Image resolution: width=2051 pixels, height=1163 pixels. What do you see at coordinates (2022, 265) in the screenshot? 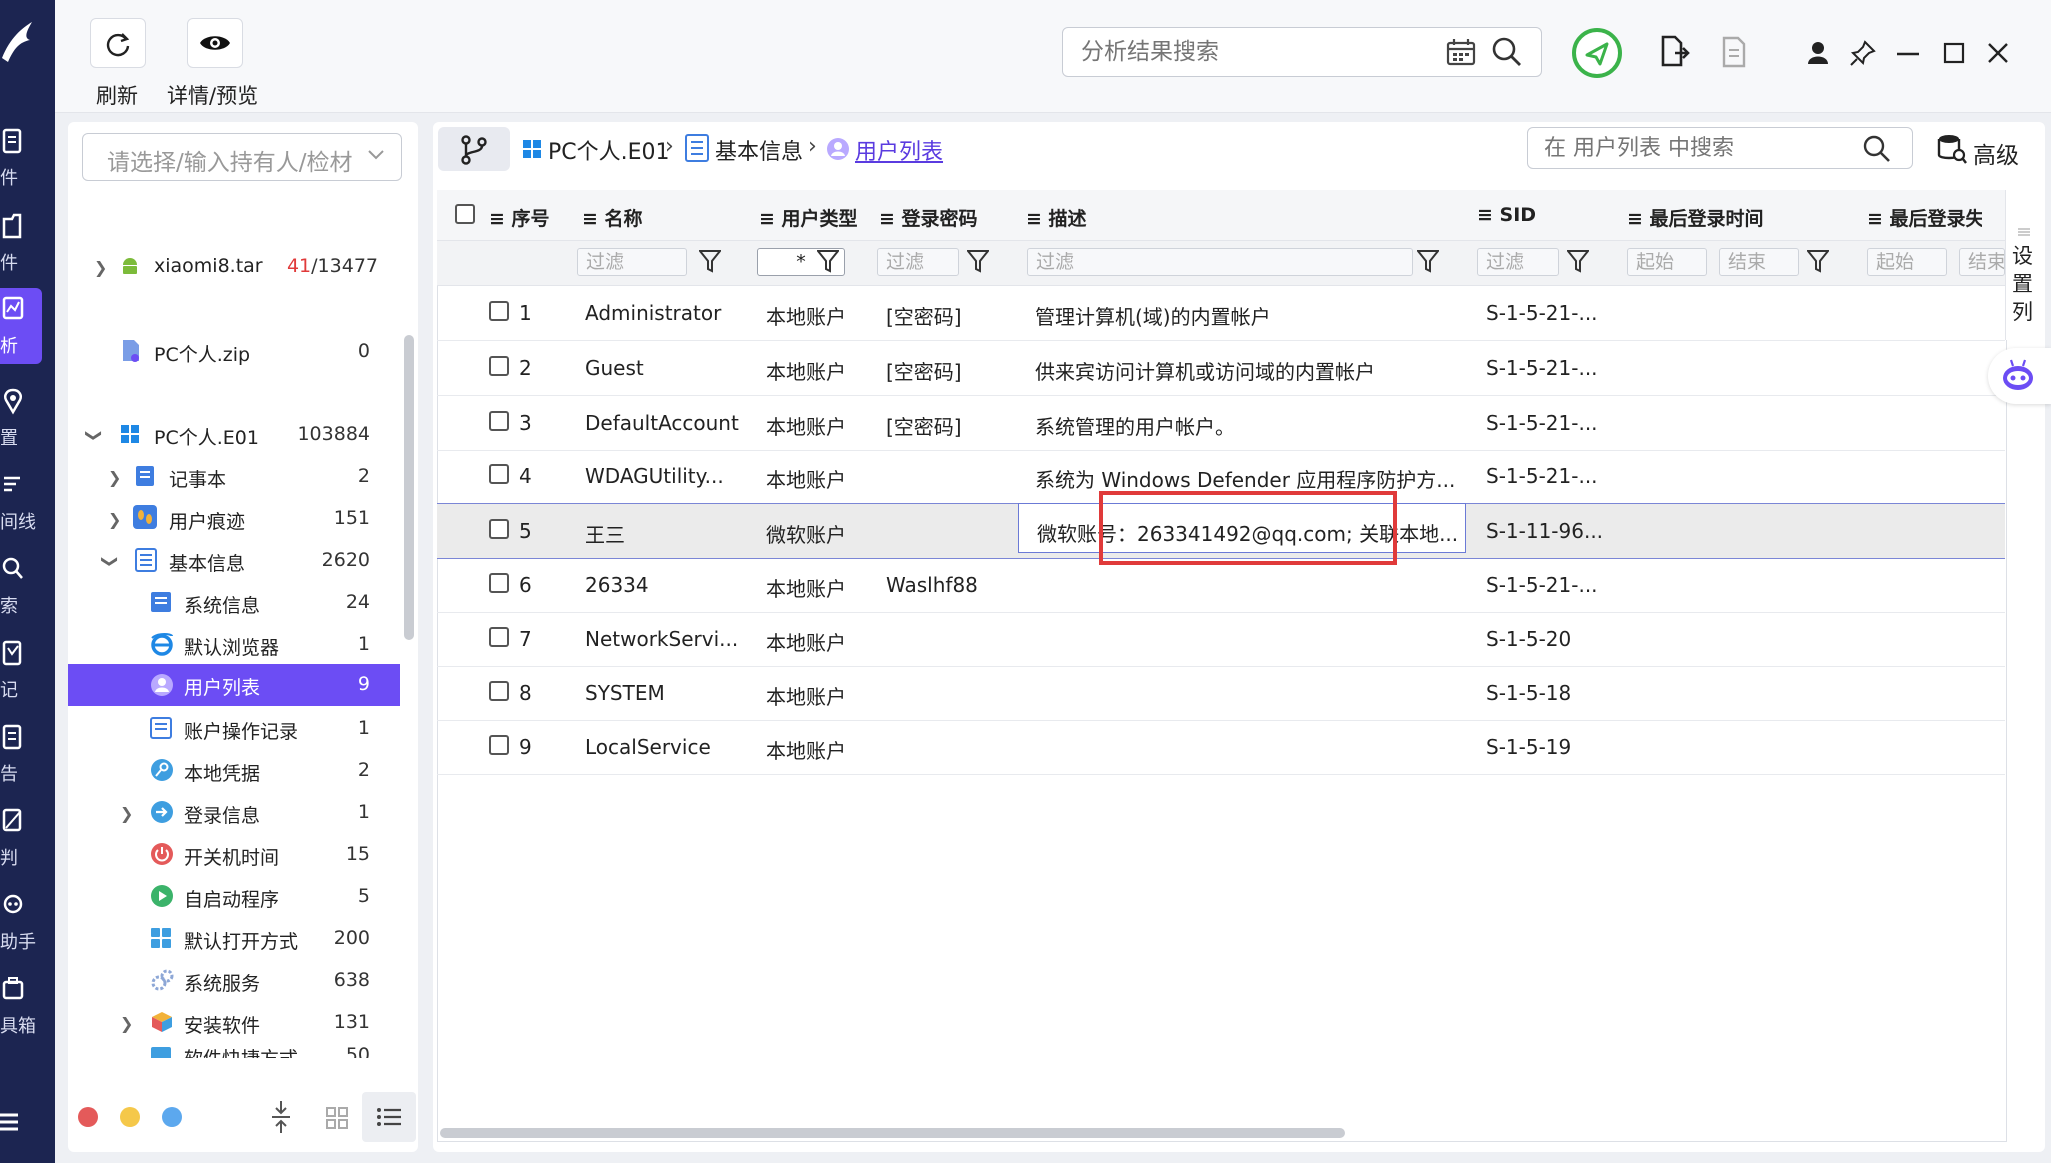
I see `column-settings-tab: 设 置 列` at bounding box center [2022, 265].